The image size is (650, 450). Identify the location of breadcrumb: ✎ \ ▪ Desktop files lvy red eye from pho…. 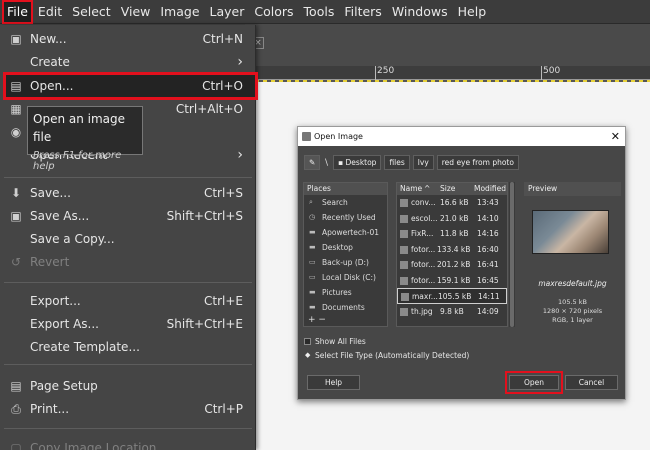
(411, 162).